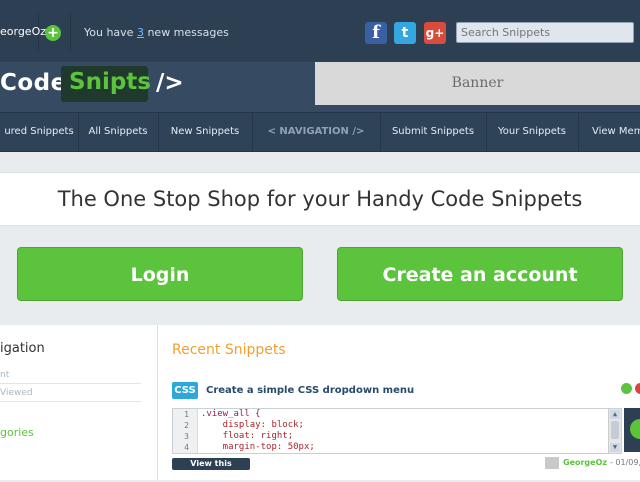 The width and height of the screenshot is (640, 482). Describe the element at coordinates (170, 83) in the screenshot. I see `logo-tag: />` at that location.